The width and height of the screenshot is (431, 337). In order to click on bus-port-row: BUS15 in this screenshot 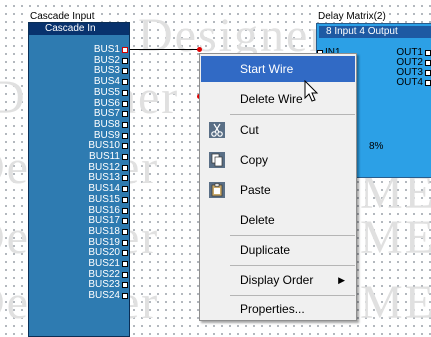, I will do `click(108, 199)`.